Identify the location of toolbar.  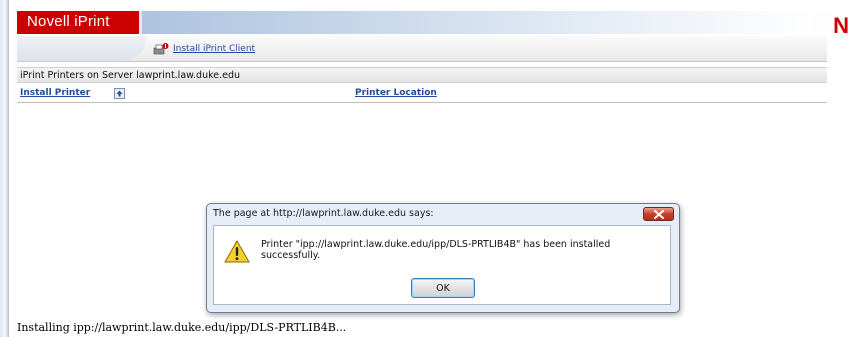
(422, 49).